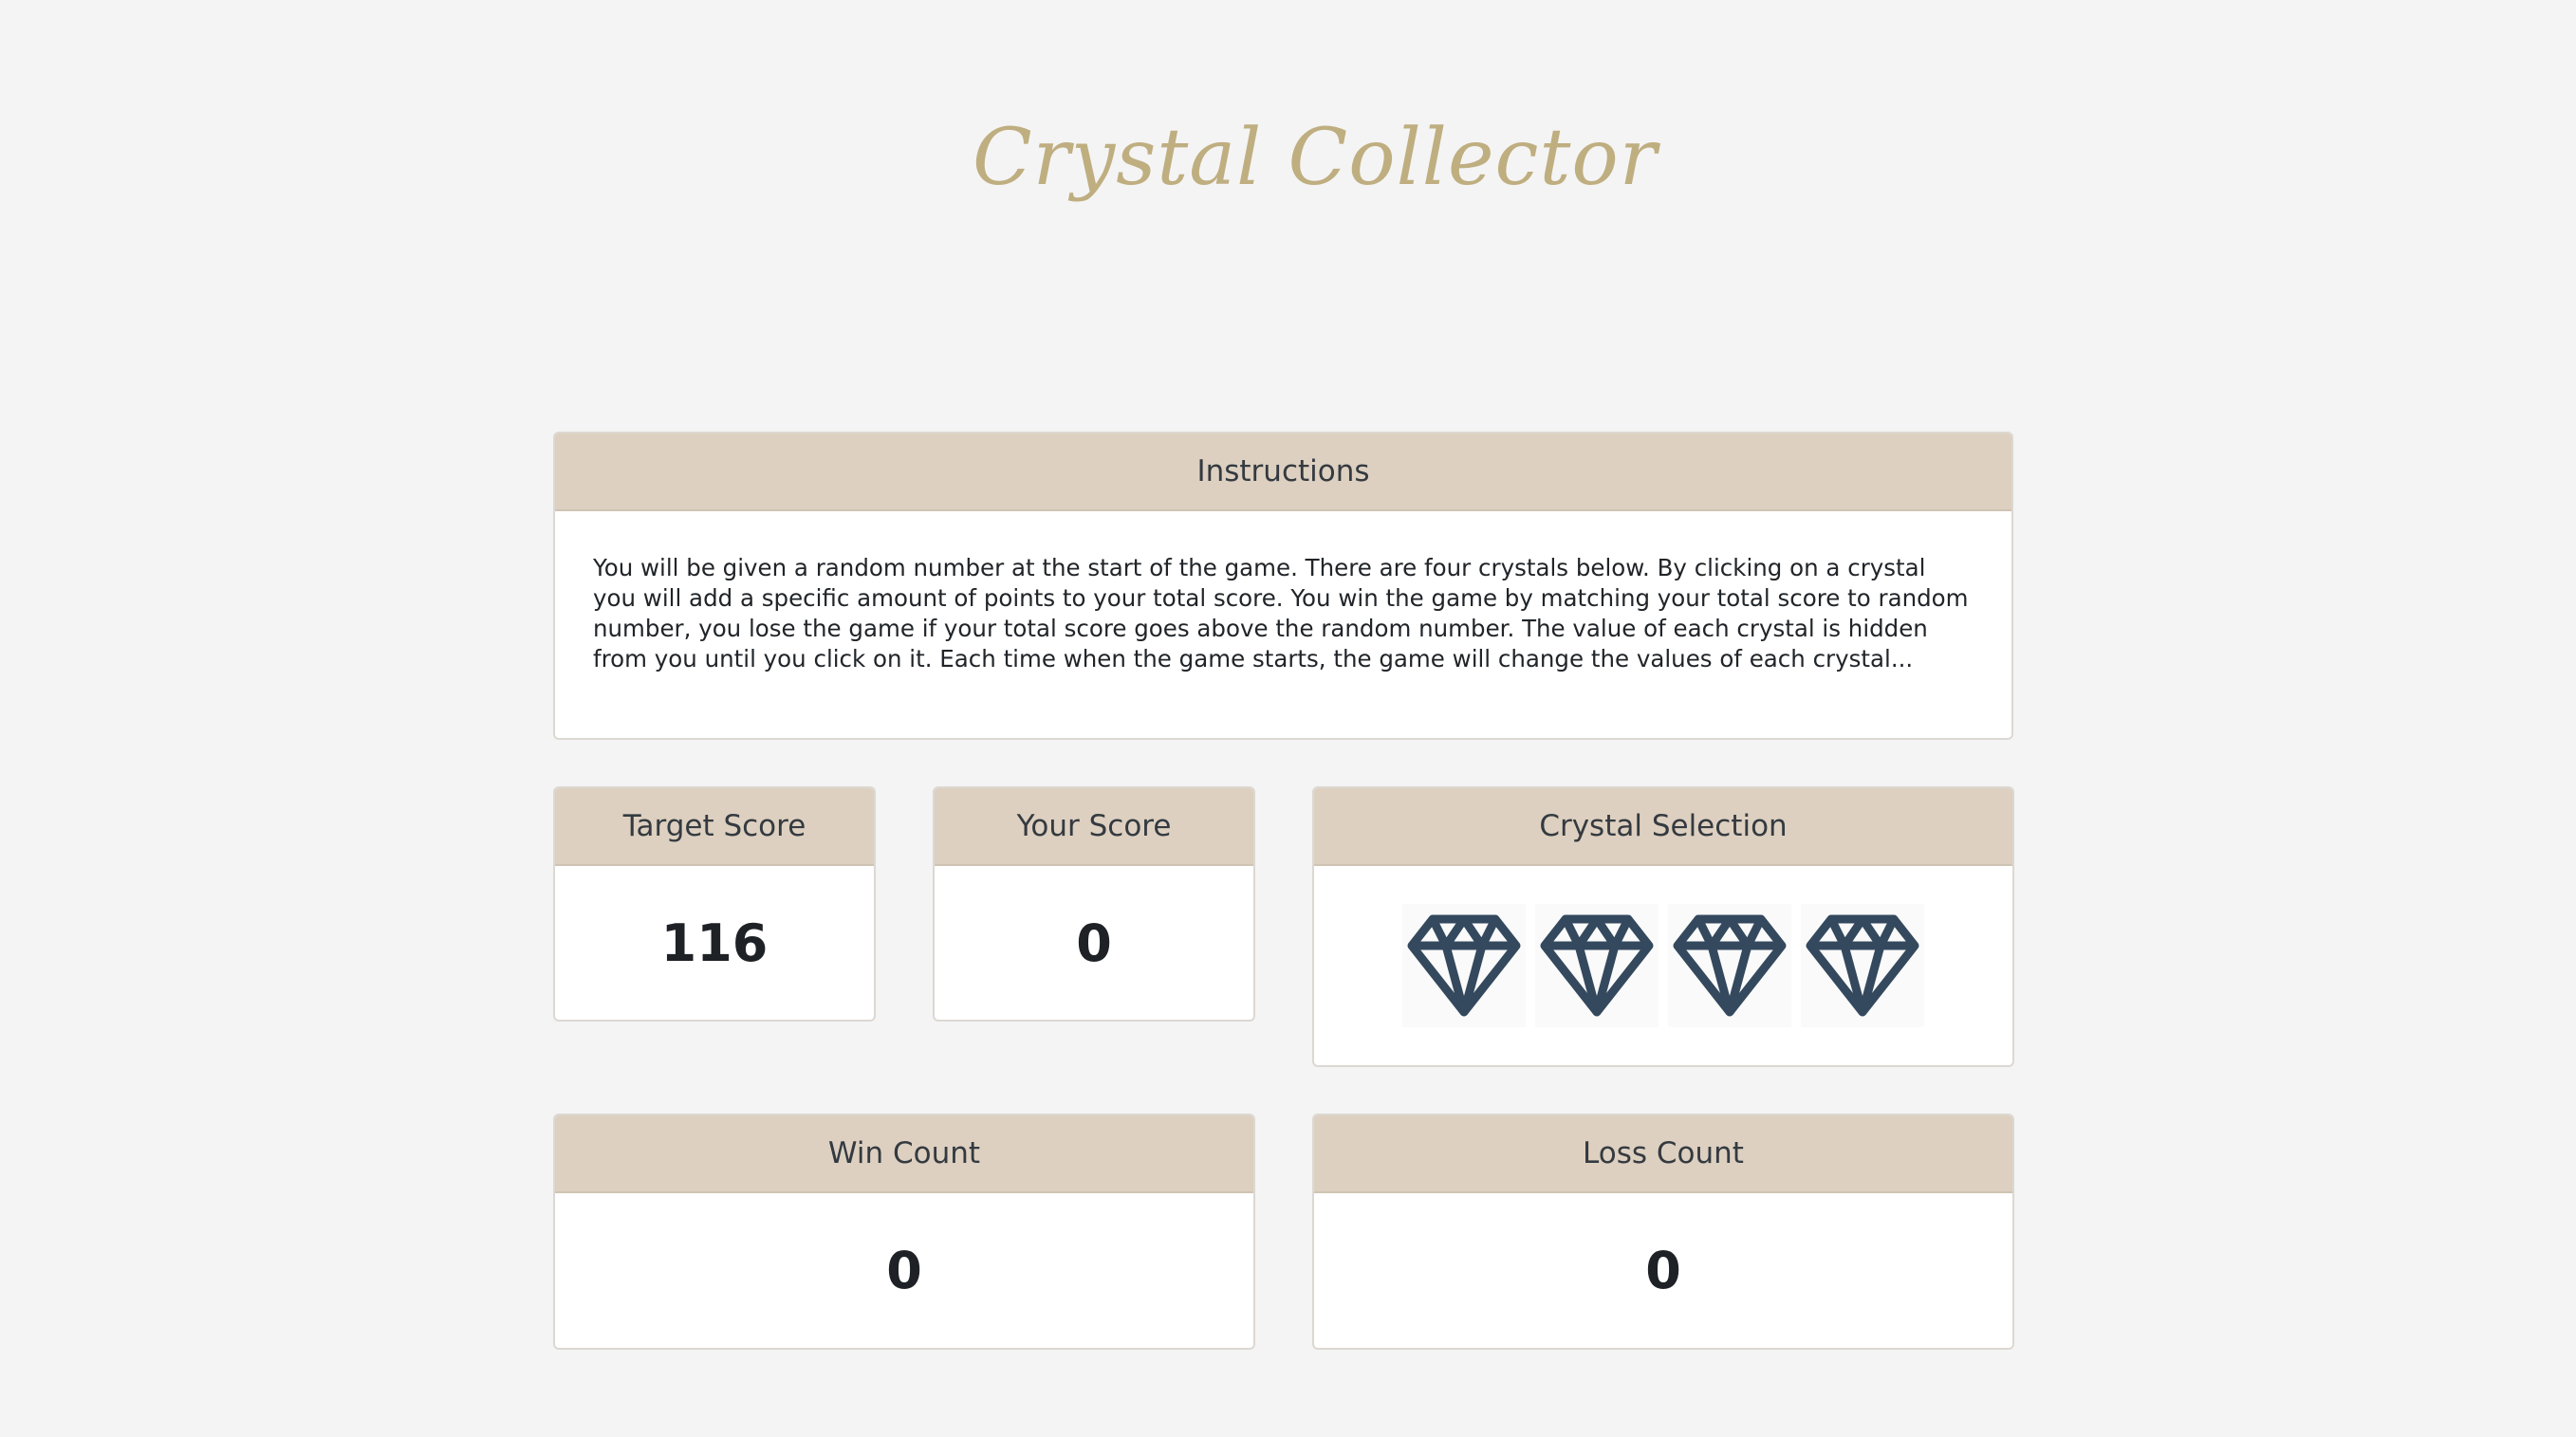  I want to click on win-count-value: 0, so click(904, 1270).